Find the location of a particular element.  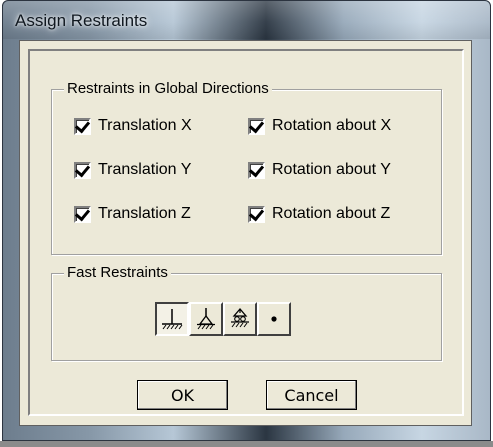

rotation-z-checkbox: Rotation about Z is located at coordinates (319, 214).